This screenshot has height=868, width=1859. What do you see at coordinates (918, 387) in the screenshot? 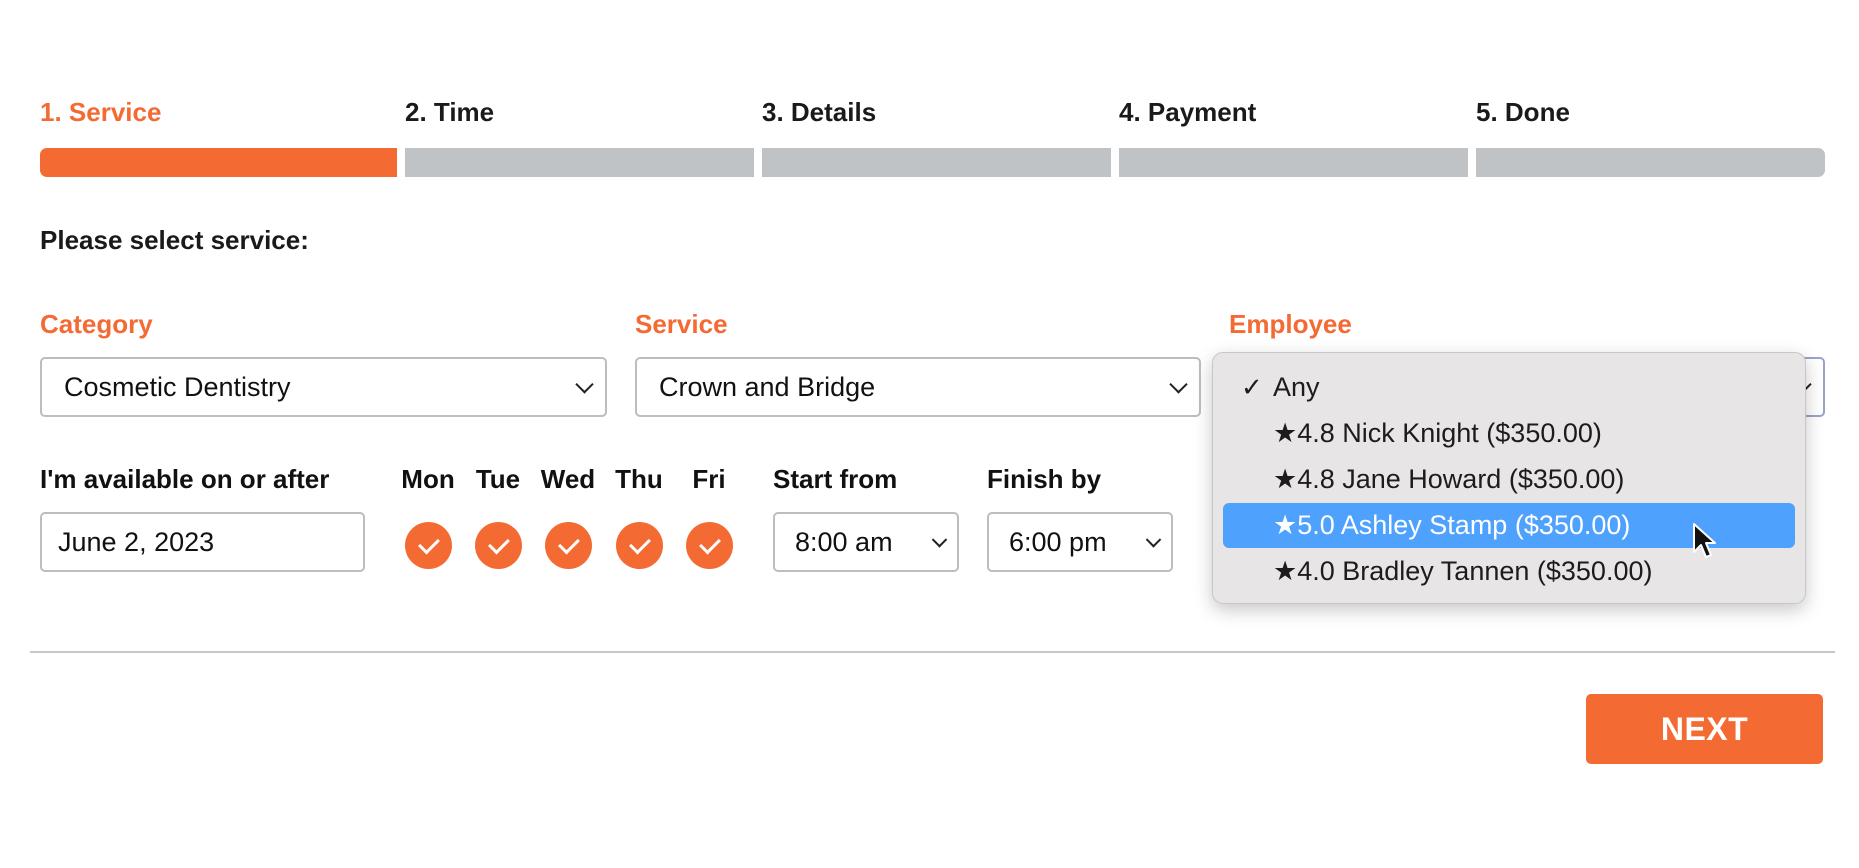
I see `service-select: Crown and Bridge` at bounding box center [918, 387].